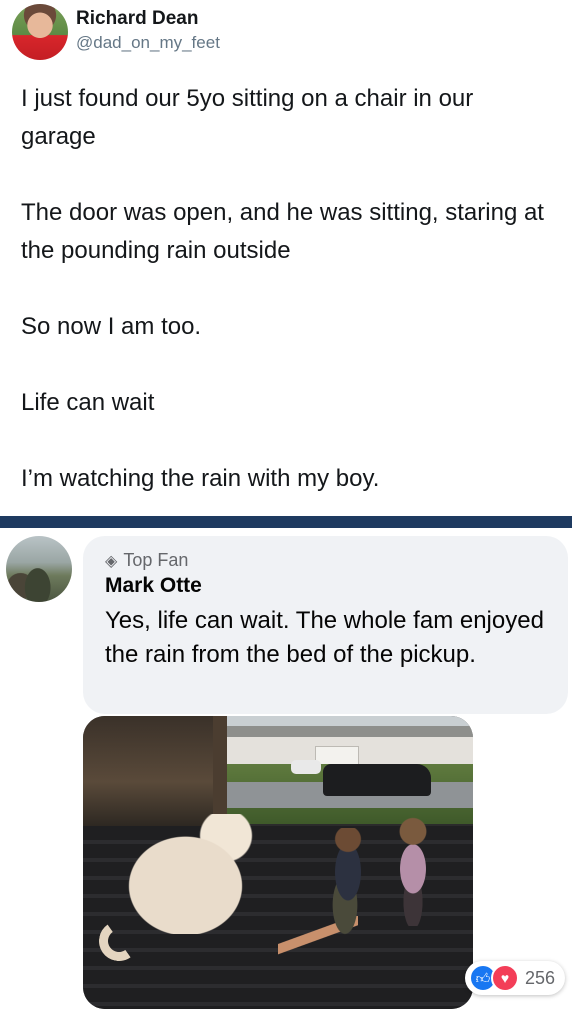 This screenshot has width=572, height=1024. What do you see at coordinates (348, 883) in the screenshot?
I see `photo-boy` at bounding box center [348, 883].